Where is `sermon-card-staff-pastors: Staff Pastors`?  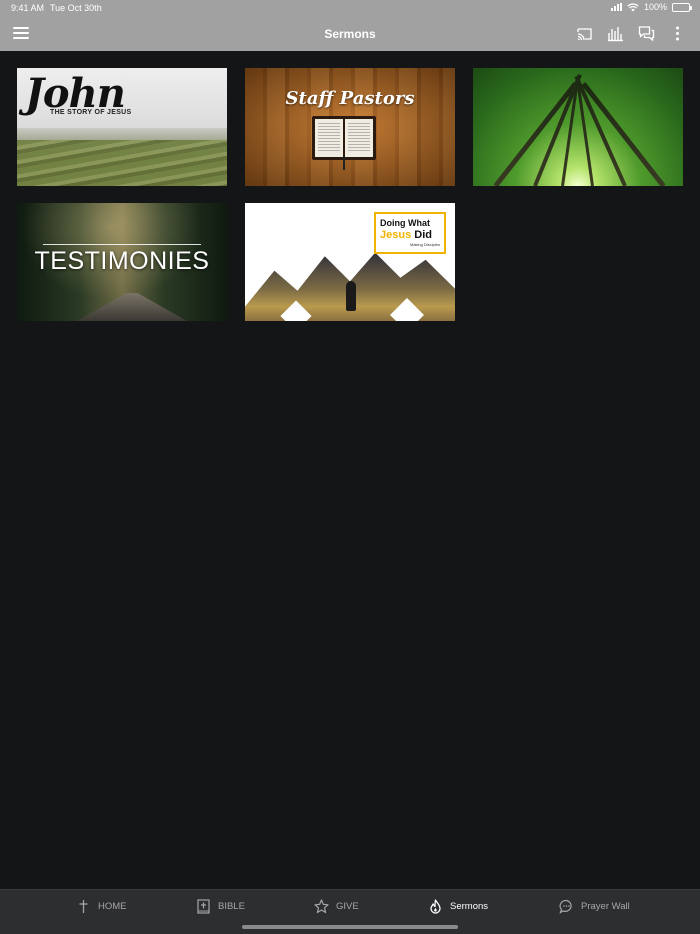 sermon-card-staff-pastors: Staff Pastors is located at coordinates (350, 127).